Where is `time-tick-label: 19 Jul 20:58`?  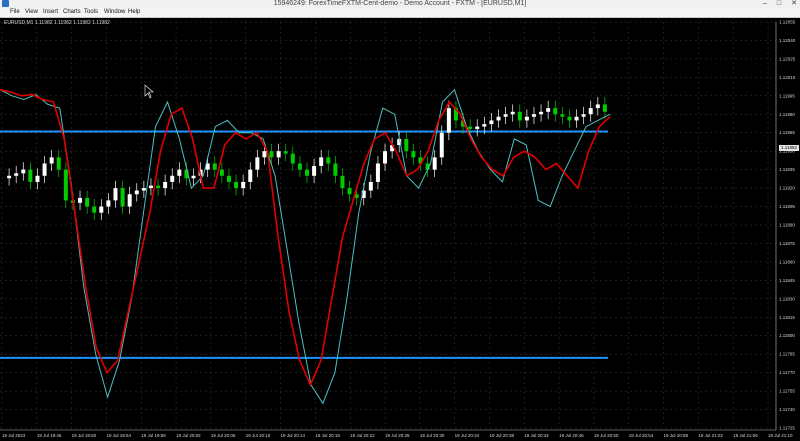 time-tick-label: 19 Jul 20:58 is located at coordinates (676, 435).